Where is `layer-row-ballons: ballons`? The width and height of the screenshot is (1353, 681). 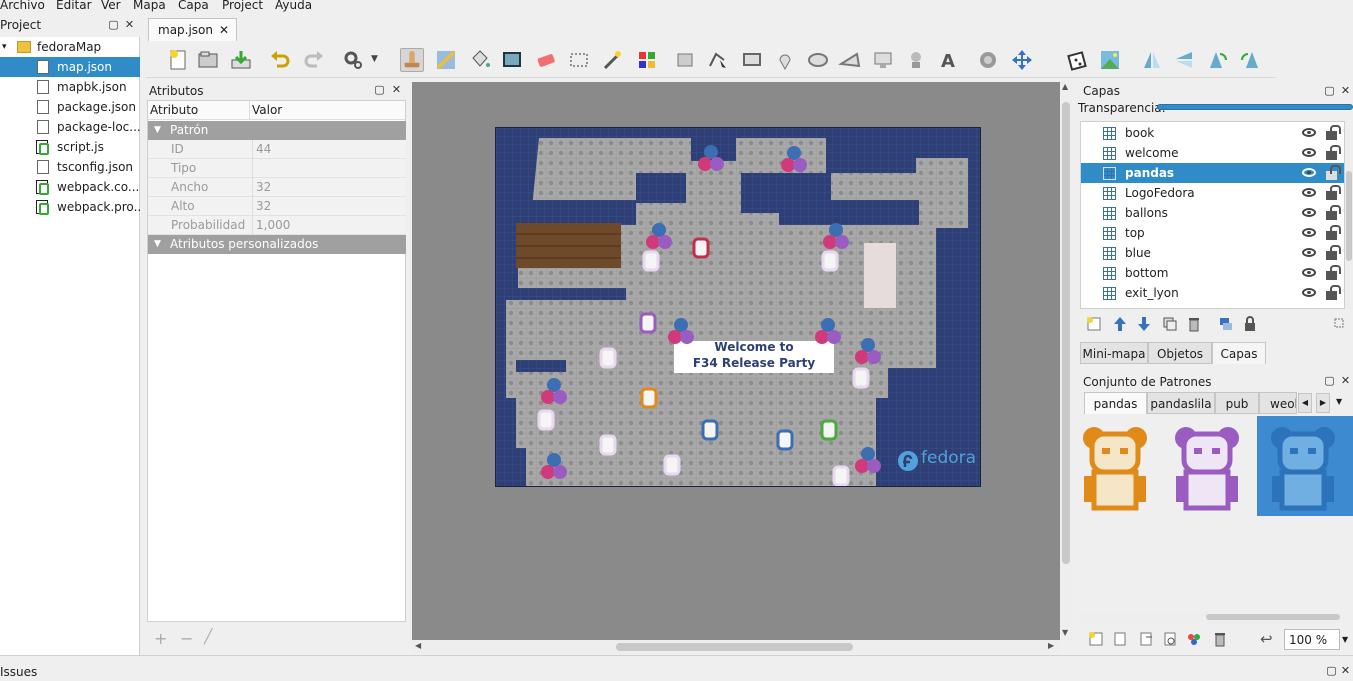 layer-row-ballons: ballons is located at coordinates (1212, 213).